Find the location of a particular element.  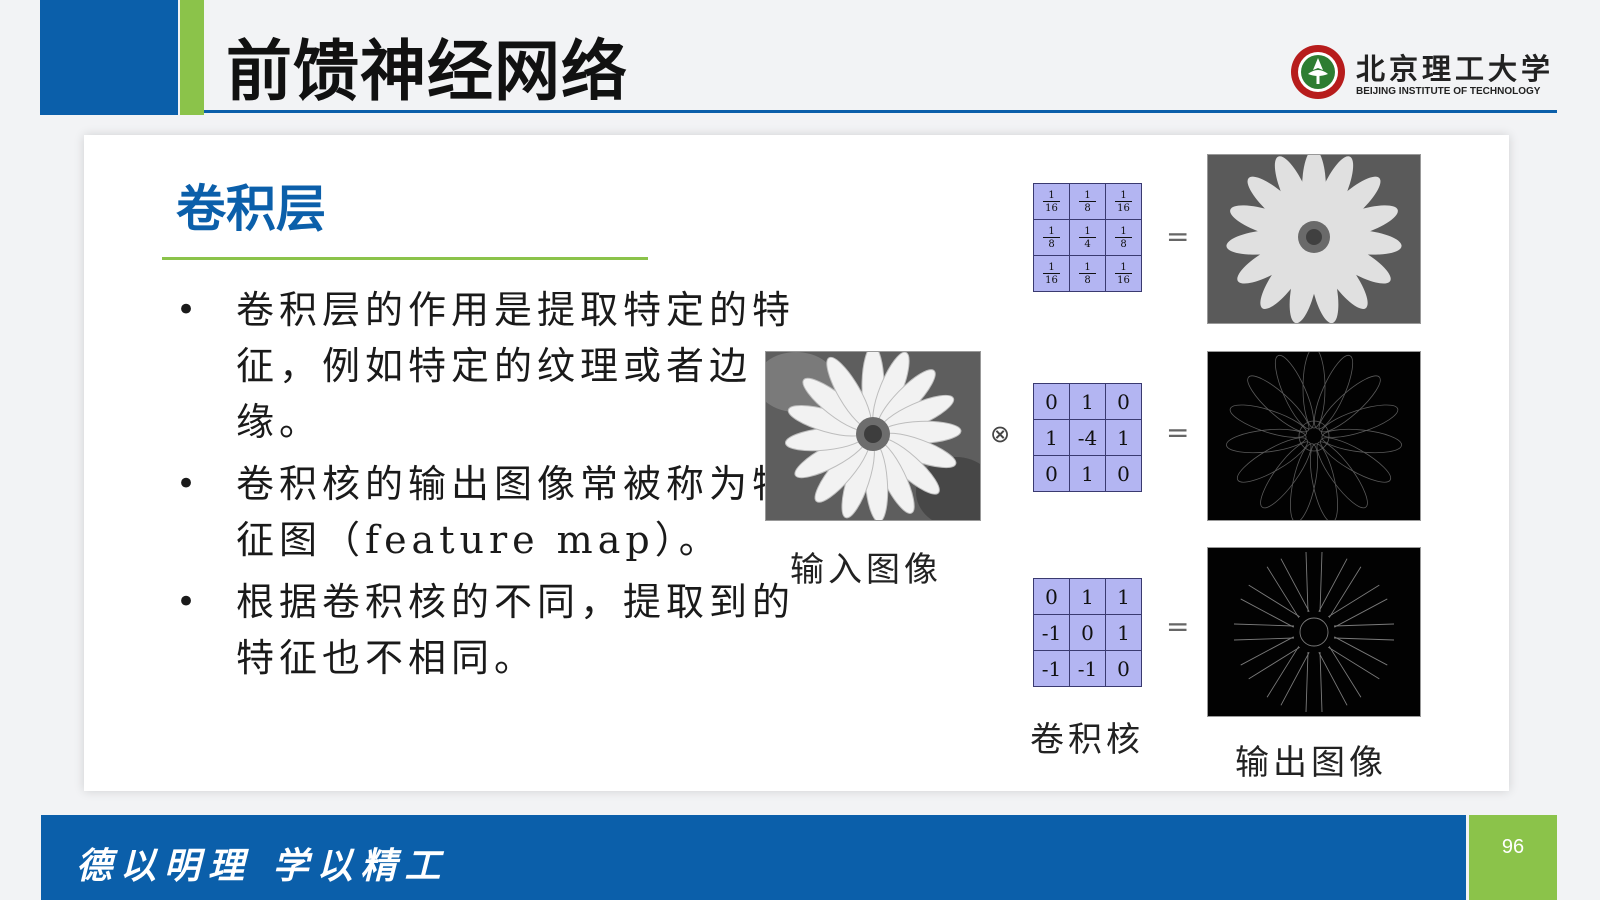

section-title-underline is located at coordinates (405, 258).